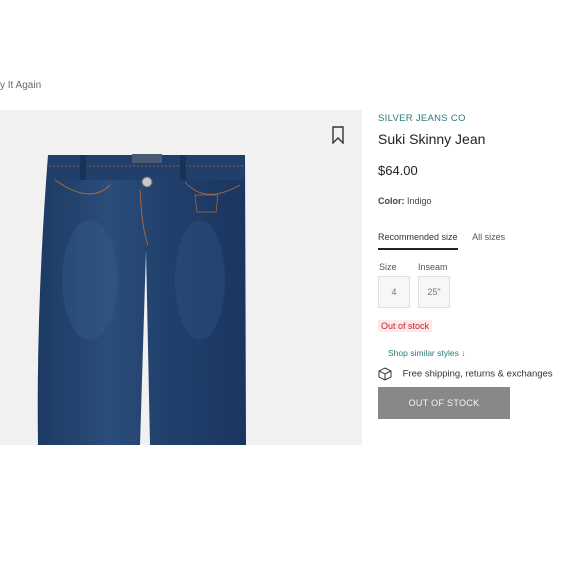  What do you see at coordinates (426, 353) in the screenshot?
I see `shop-similar-link: Shop similar styles ↓` at bounding box center [426, 353].